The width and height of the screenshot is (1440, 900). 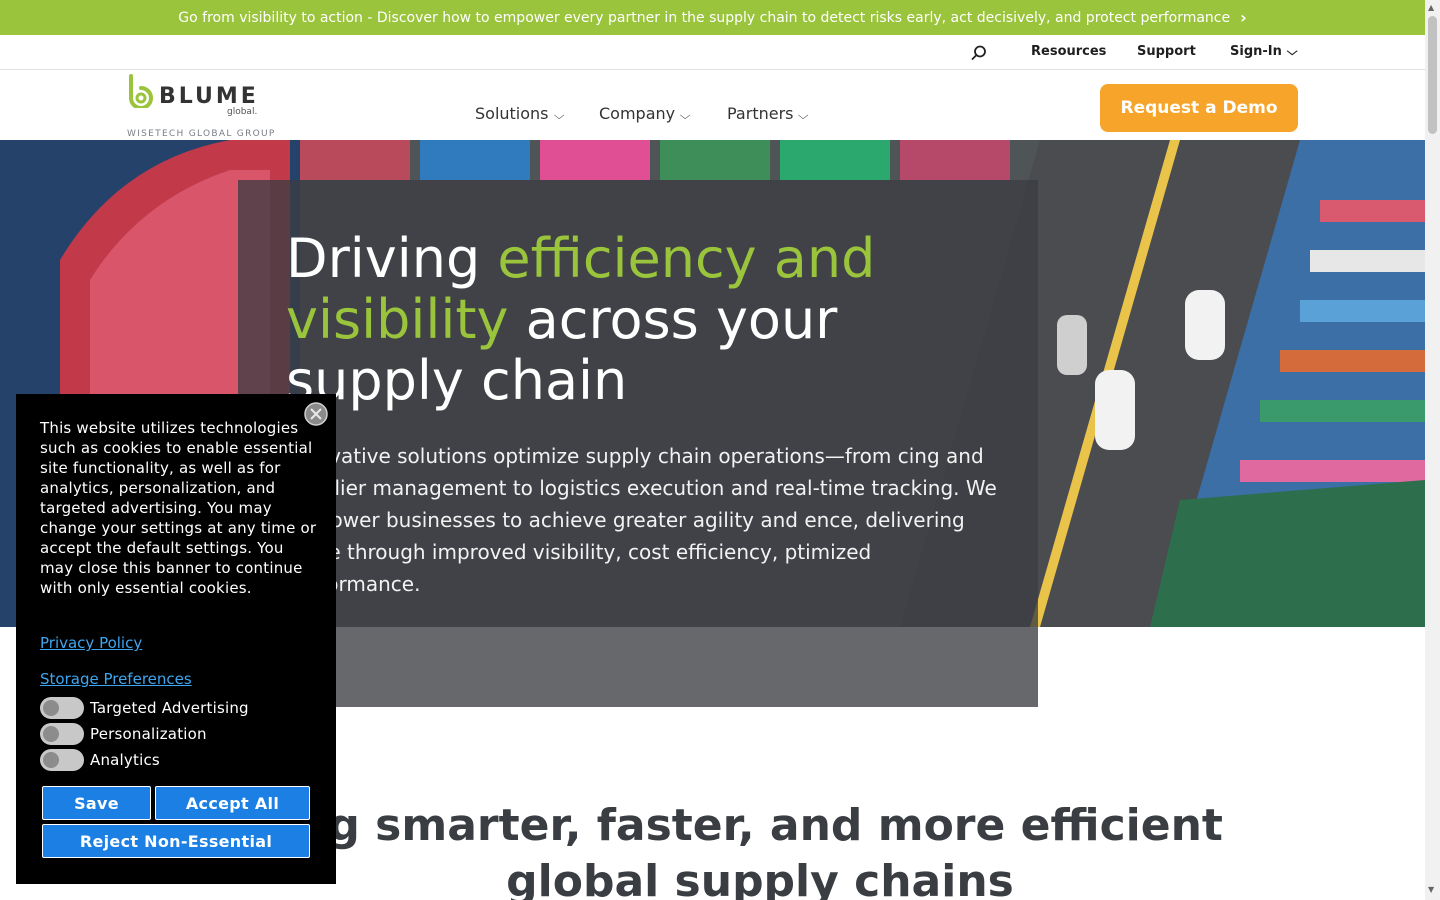 What do you see at coordinates (91, 643) in the screenshot?
I see `privacy-policy-link: Privacy Policy` at bounding box center [91, 643].